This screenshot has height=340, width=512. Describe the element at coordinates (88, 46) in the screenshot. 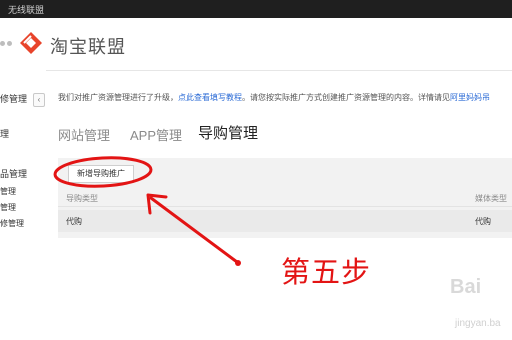

I see `brand-name: 淘宝联盟` at that location.